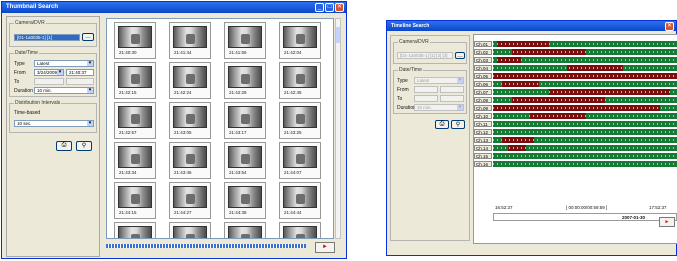 This screenshot has height=261, width=677. Describe the element at coordinates (245, 120) in the screenshot. I see `thumbnail-item: 21:43:17` at that location.